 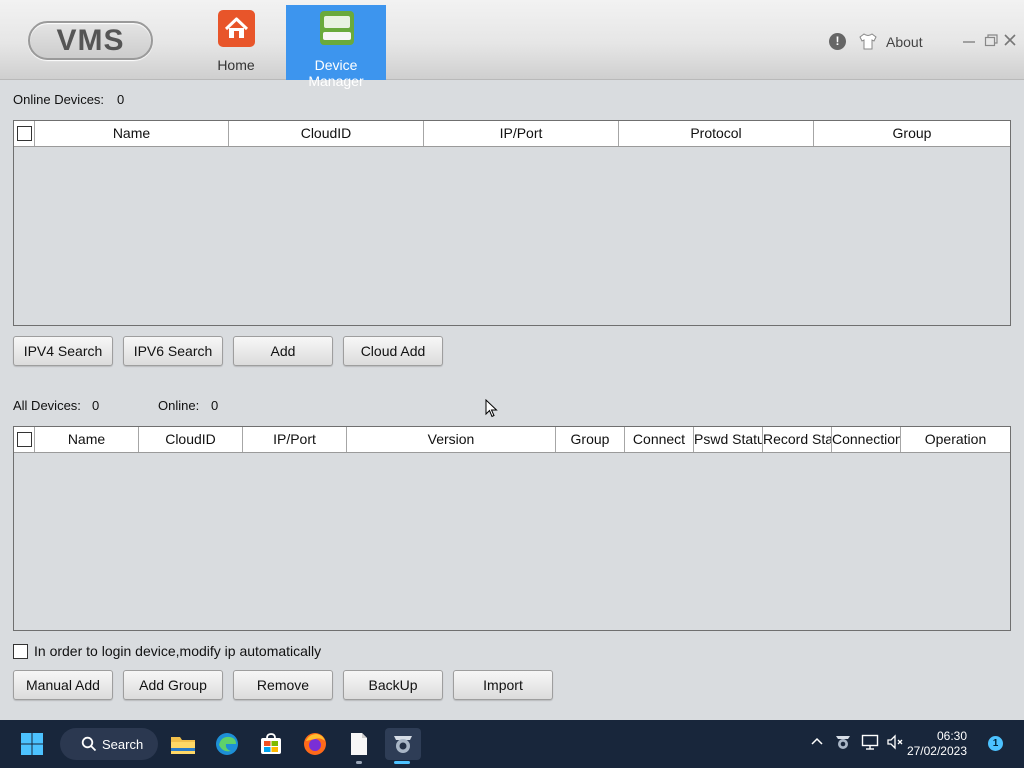 I want to click on select-all-online-cell, so click(x=24, y=133).